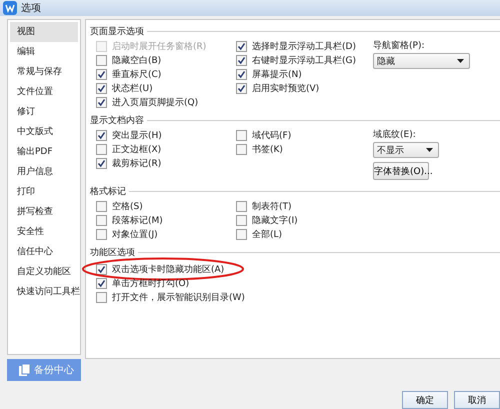  I want to click on checkbox-option: 启用实时预览(V), so click(278, 88).